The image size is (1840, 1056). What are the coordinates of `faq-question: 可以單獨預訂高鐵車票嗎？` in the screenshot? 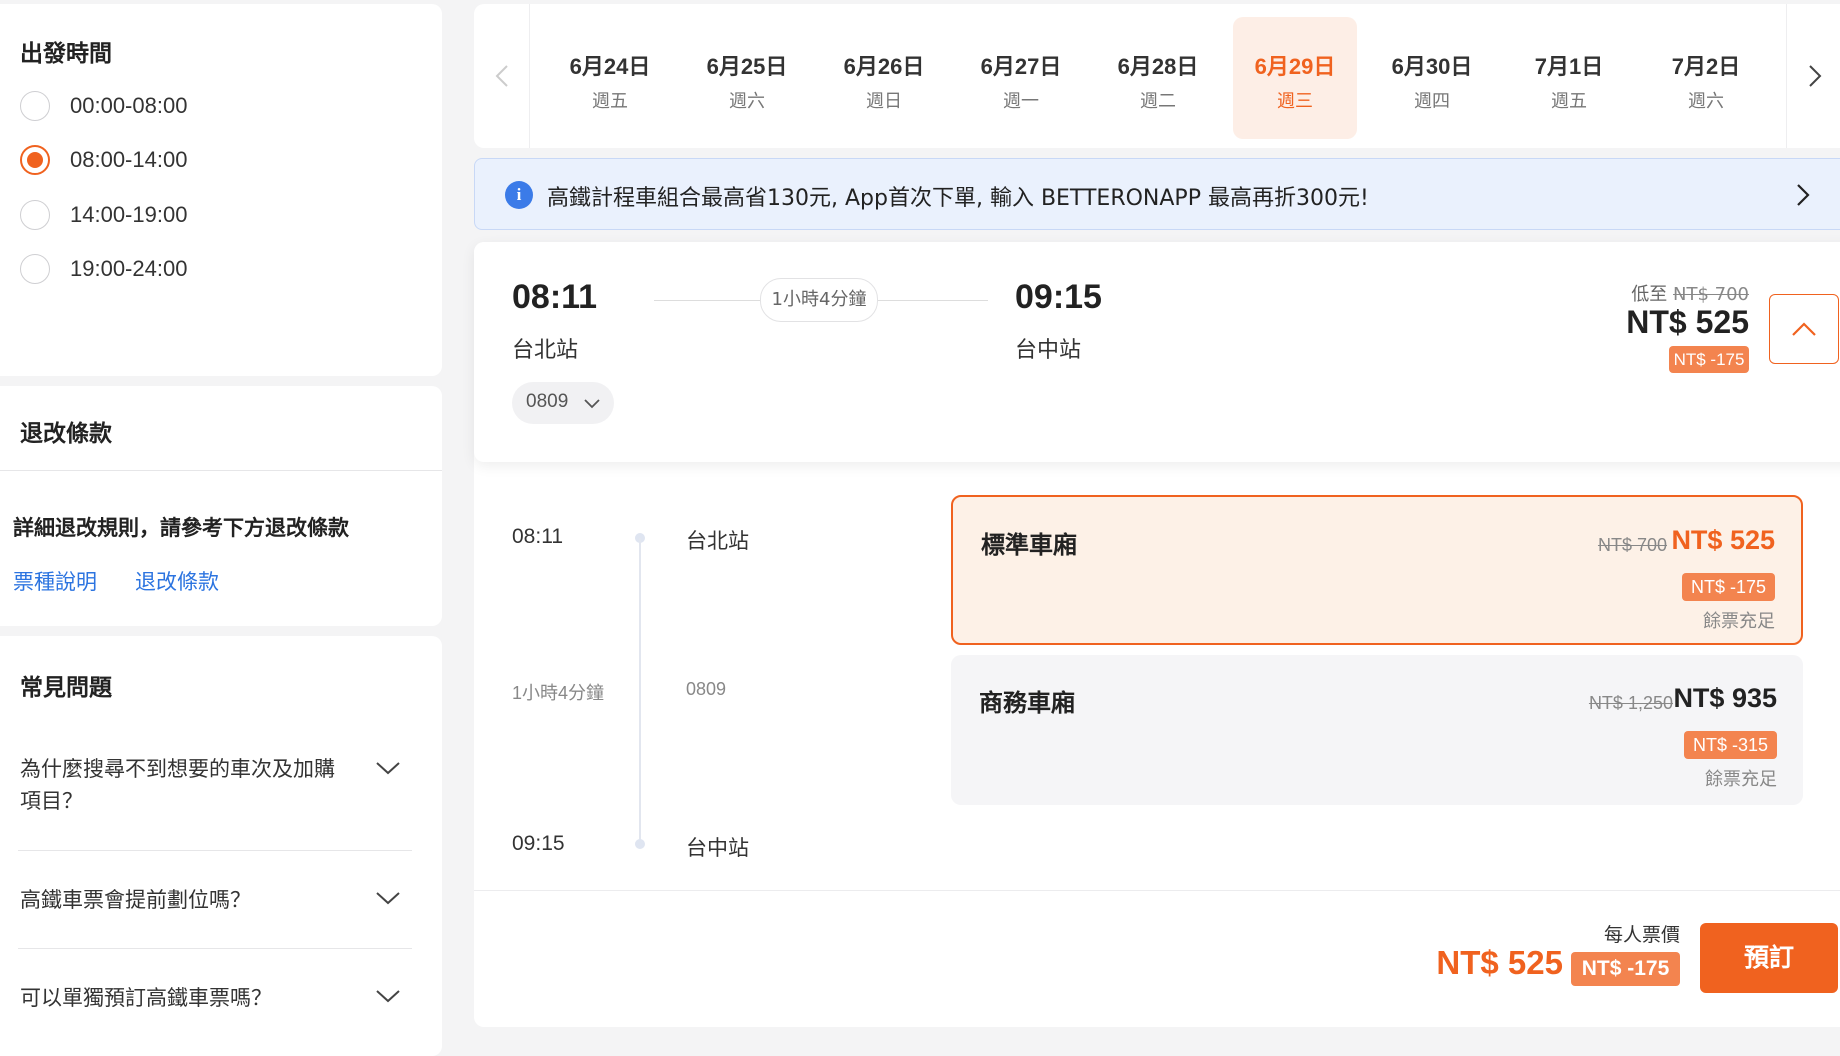 It's located at (180, 998).